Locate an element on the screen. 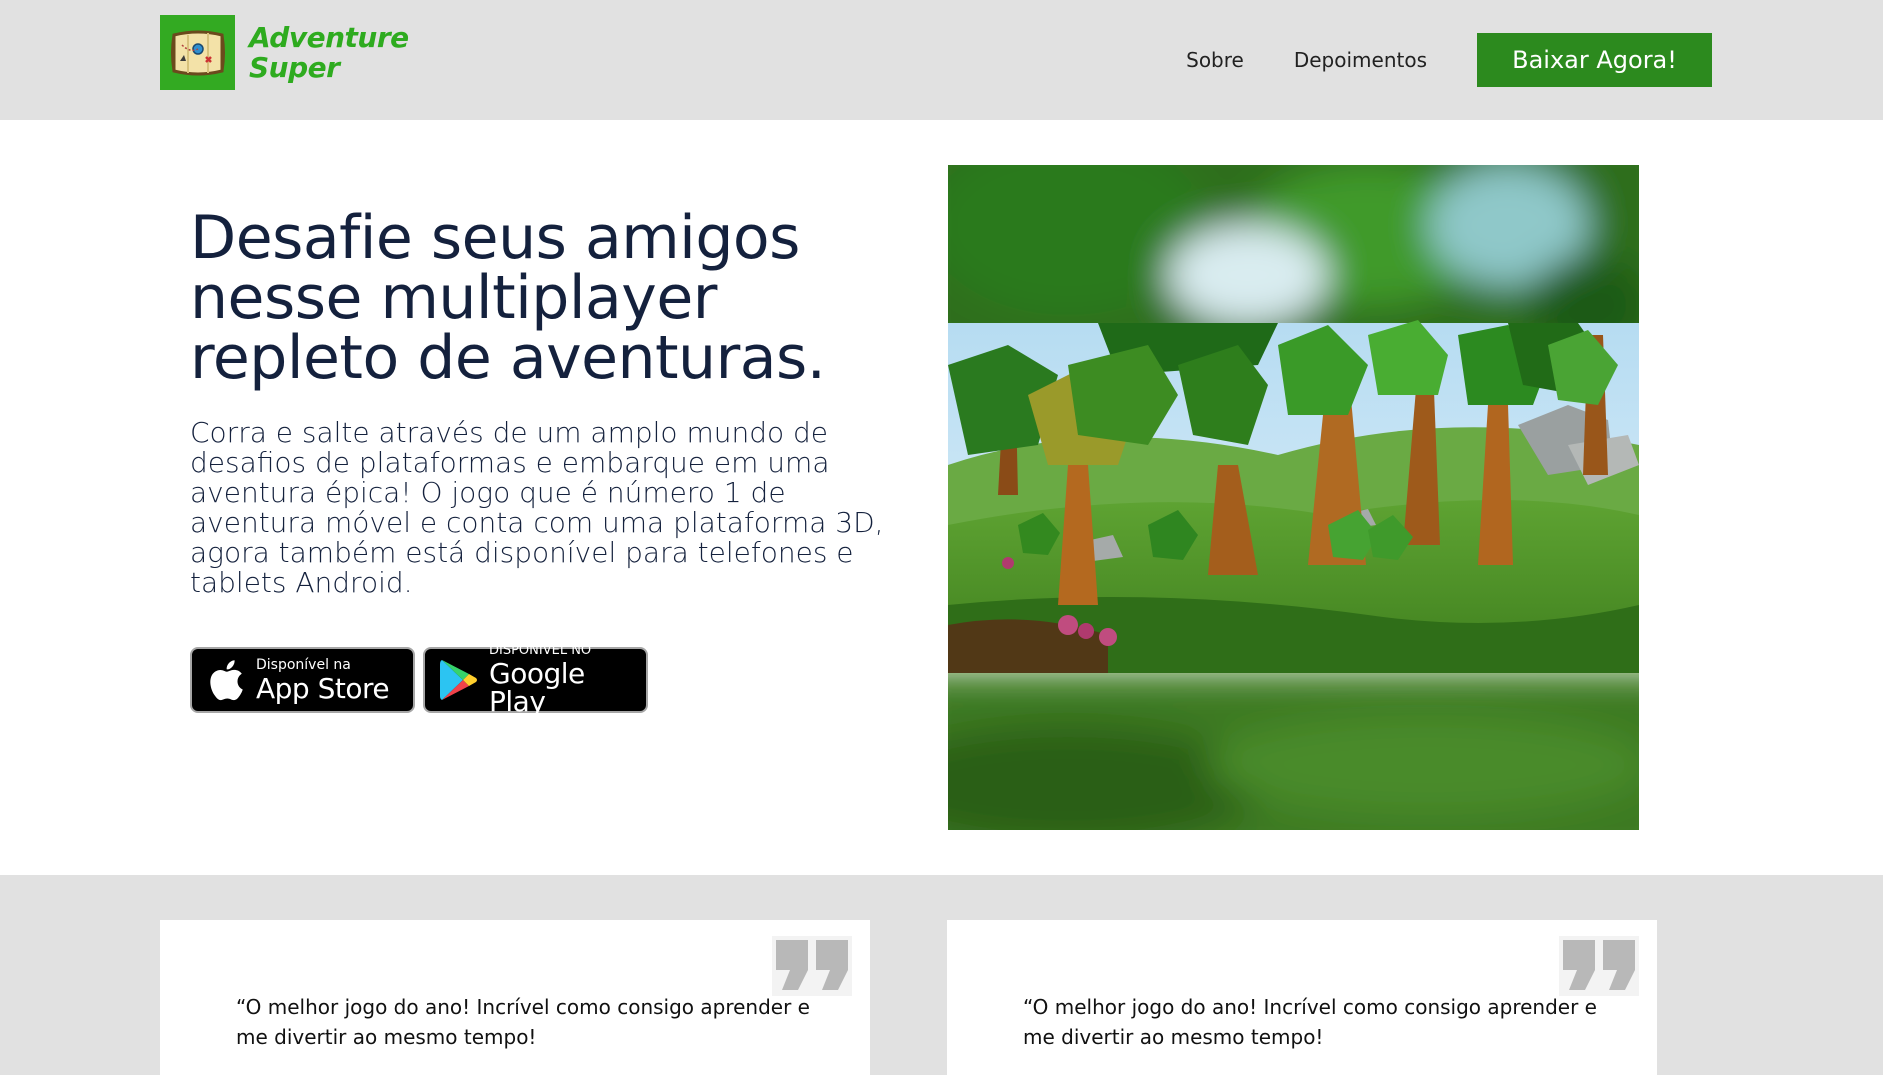 The image size is (1883, 1090). google-play-small-text: DISPONÍVEL NO is located at coordinates (540, 650).